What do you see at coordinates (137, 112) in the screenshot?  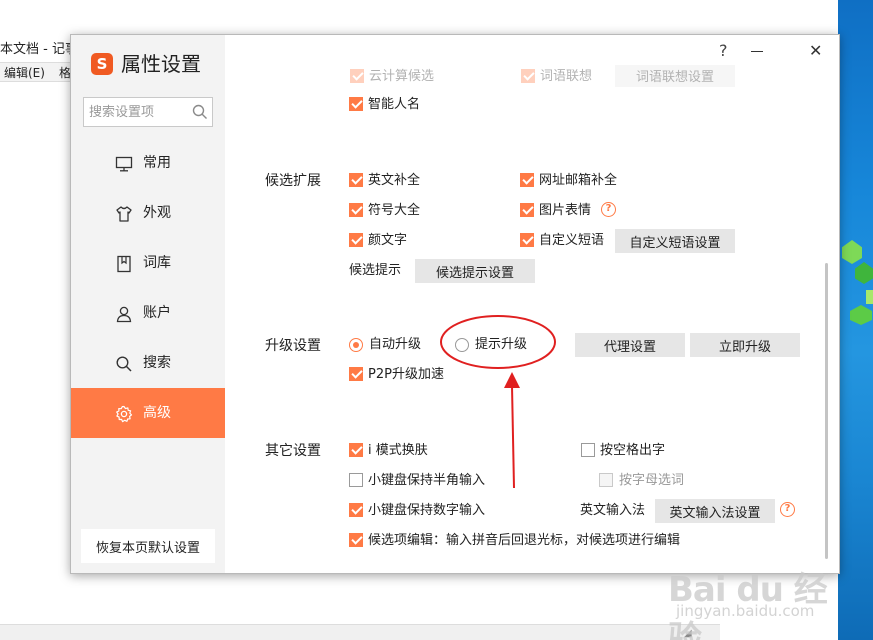 I see `settings-search-input` at bounding box center [137, 112].